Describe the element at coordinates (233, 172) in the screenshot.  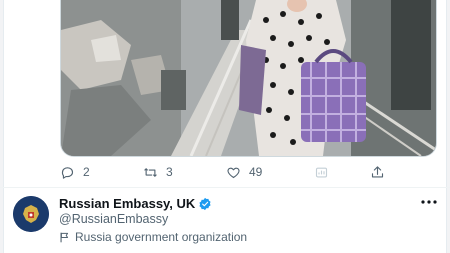
I see `like-icon` at that location.